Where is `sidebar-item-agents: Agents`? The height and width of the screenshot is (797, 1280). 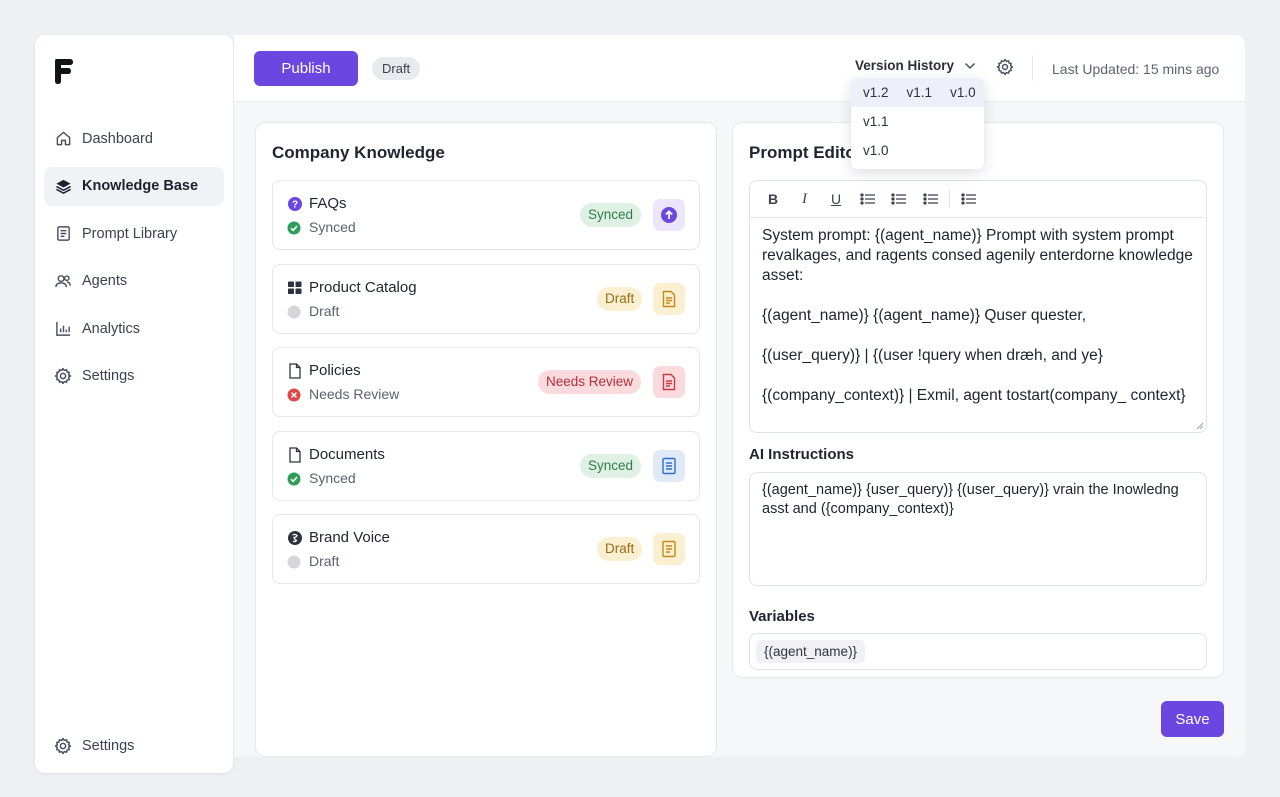
sidebar-item-agents: Agents is located at coordinates (134, 281).